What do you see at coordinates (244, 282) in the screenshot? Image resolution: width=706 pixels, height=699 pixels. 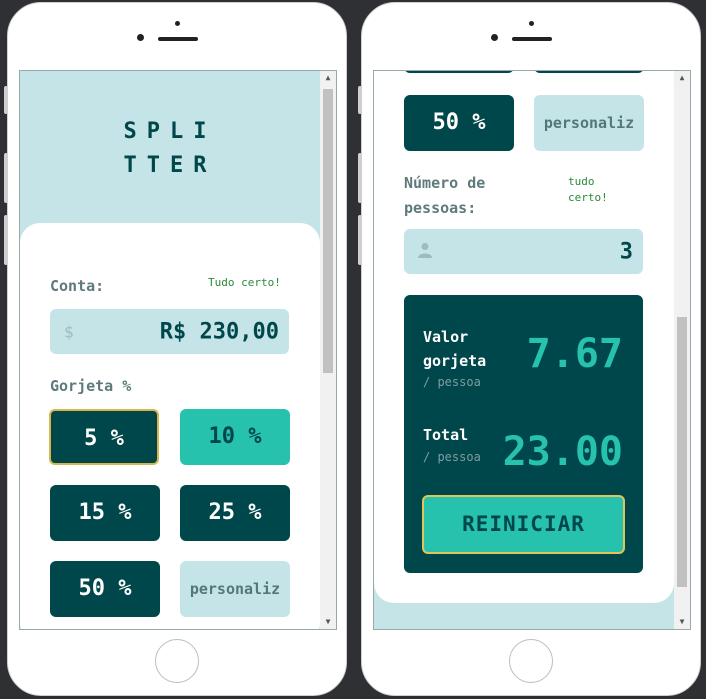 I see `bill-status: Tudo certo!` at bounding box center [244, 282].